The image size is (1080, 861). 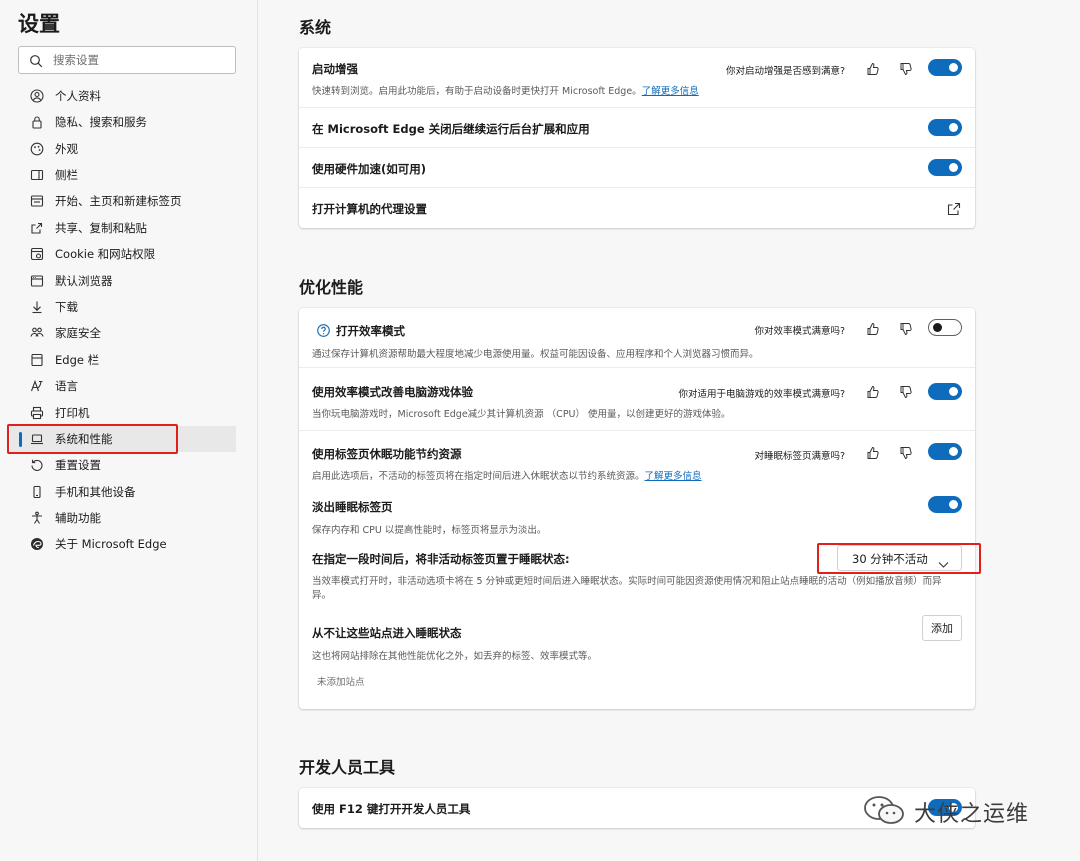 I want to click on sidebar-item-label: 打印机, so click(x=72, y=413).